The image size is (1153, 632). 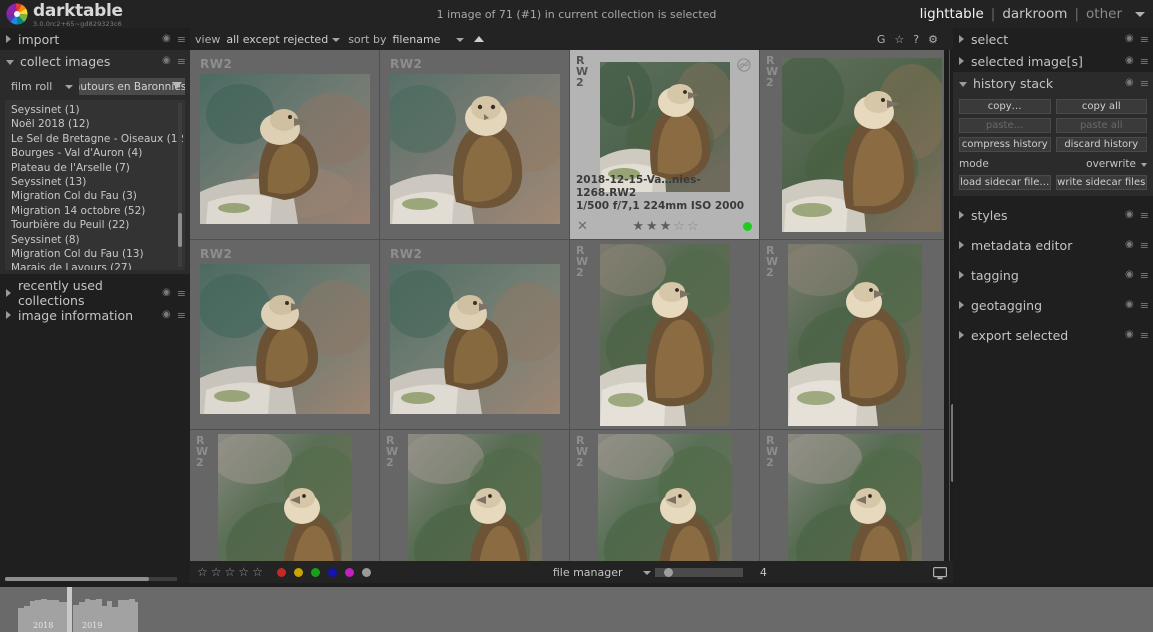 What do you see at coordinates (899, 39) in the screenshot?
I see `overlays-star-icon: ☆` at bounding box center [899, 39].